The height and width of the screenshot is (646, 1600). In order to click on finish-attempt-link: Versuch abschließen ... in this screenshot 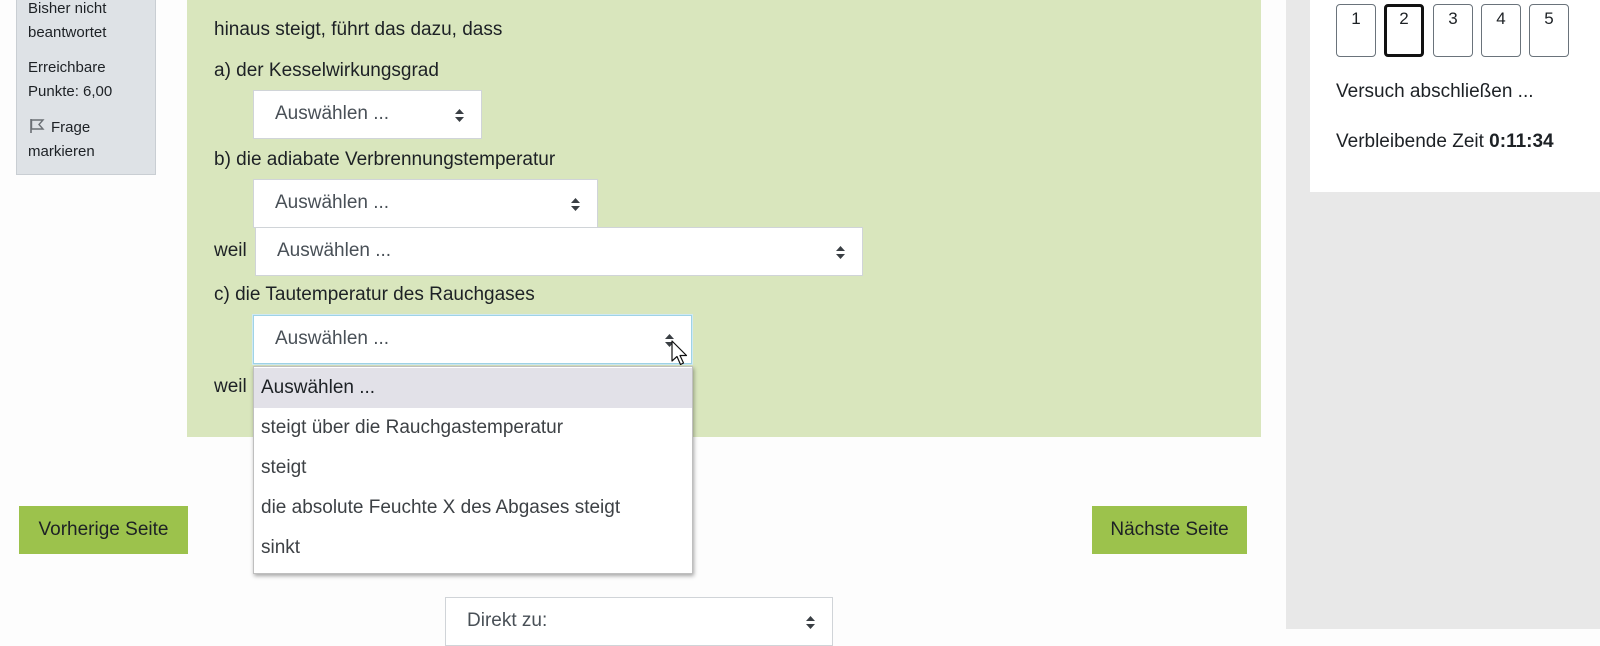, I will do `click(1435, 92)`.